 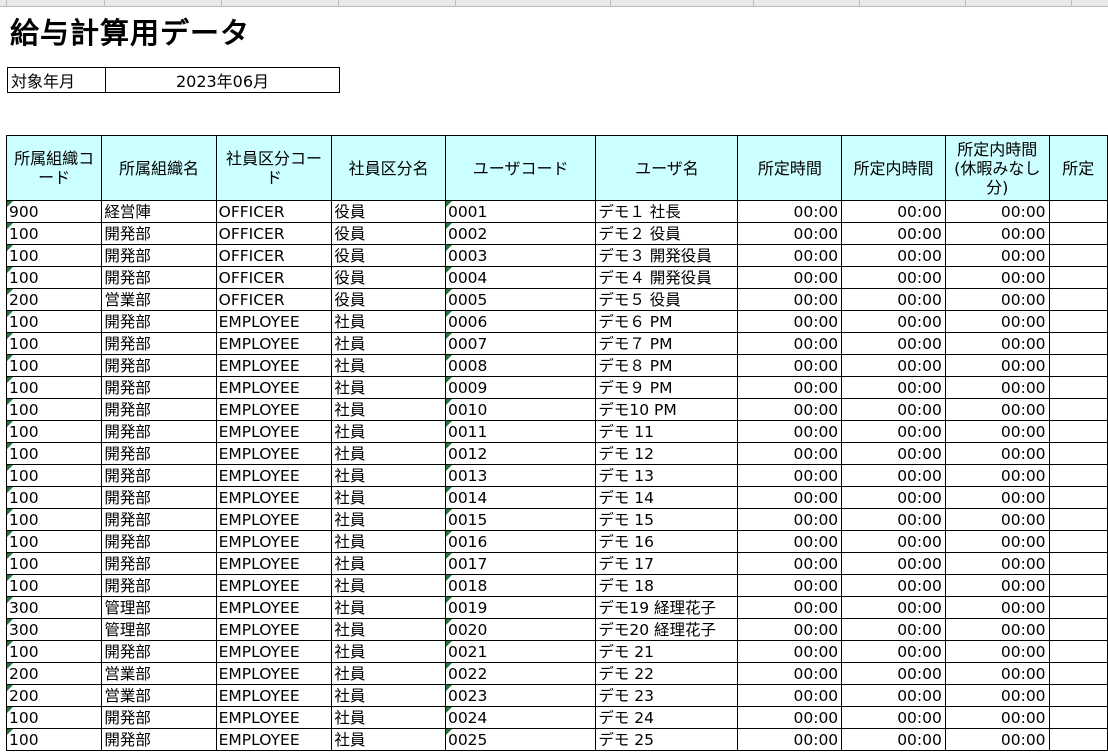 What do you see at coordinates (667, 168) in the screenshot?
I see `column-header: ユーザ名` at bounding box center [667, 168].